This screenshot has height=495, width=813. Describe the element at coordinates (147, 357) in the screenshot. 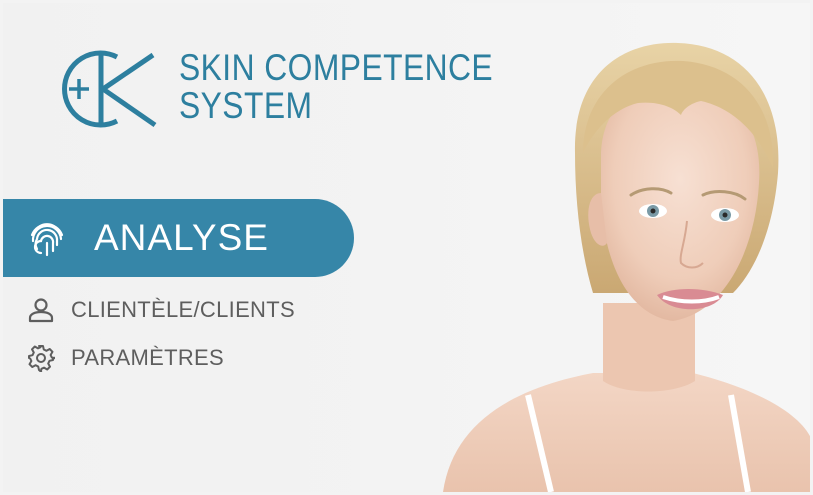

I see `nav-item-settings-label: PARAMÈTRES` at that location.